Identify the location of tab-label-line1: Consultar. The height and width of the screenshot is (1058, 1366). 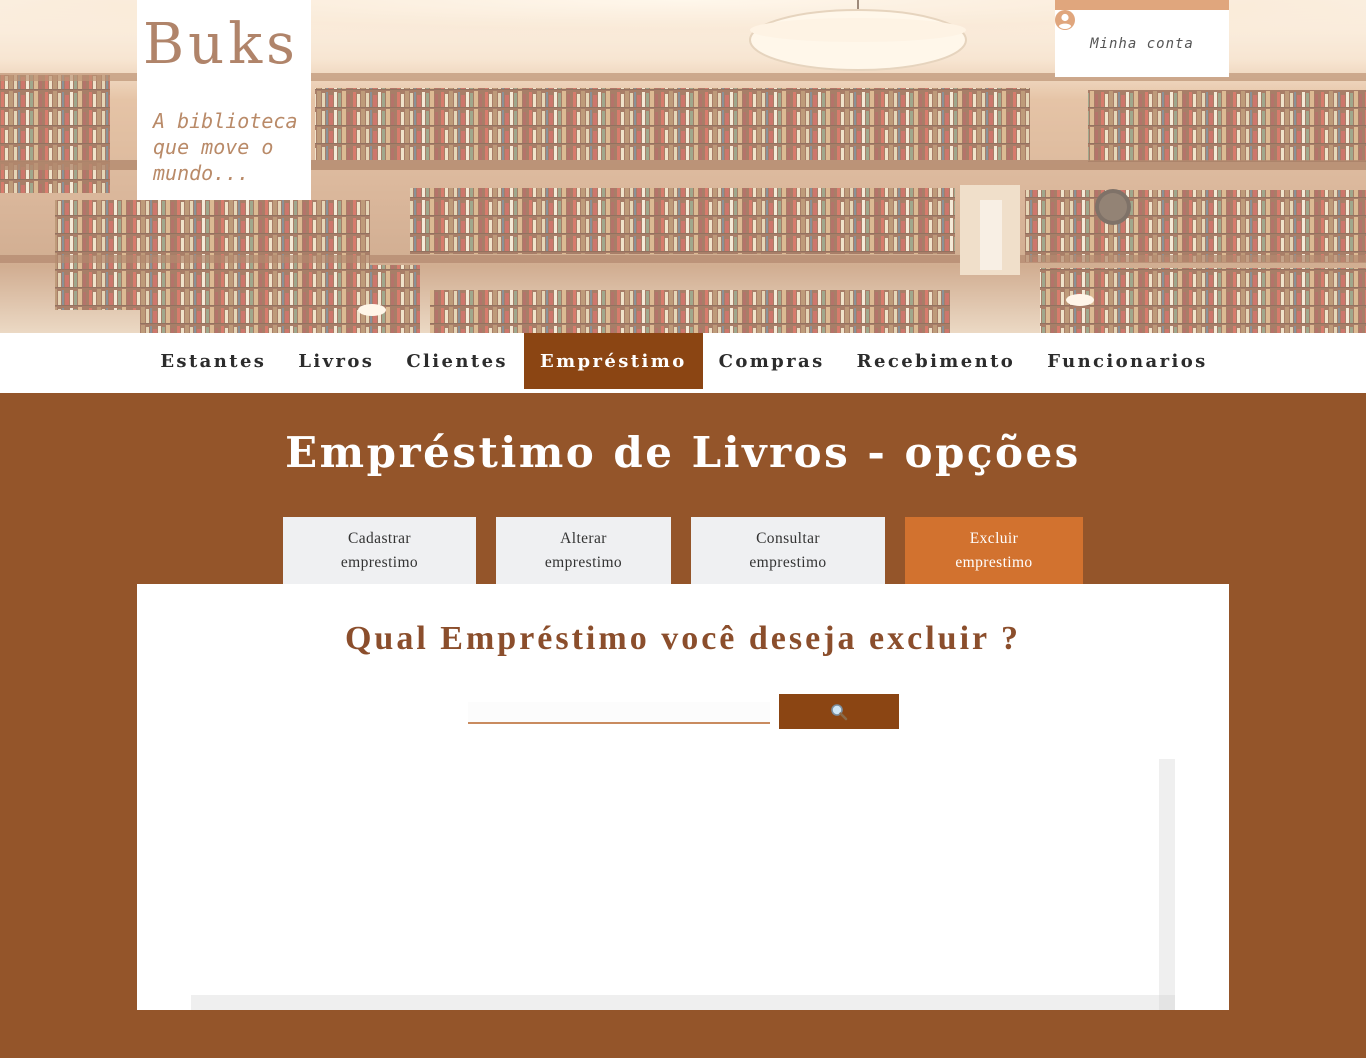
(788, 538).